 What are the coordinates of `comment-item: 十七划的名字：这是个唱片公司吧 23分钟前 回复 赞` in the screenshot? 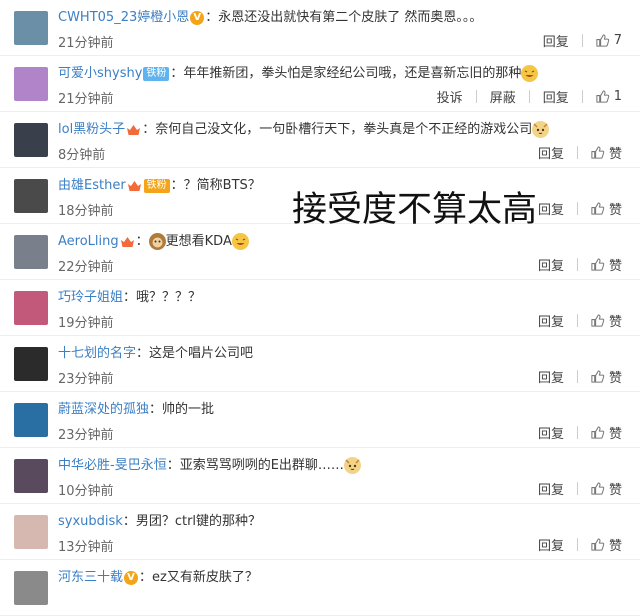 It's located at (320, 364).